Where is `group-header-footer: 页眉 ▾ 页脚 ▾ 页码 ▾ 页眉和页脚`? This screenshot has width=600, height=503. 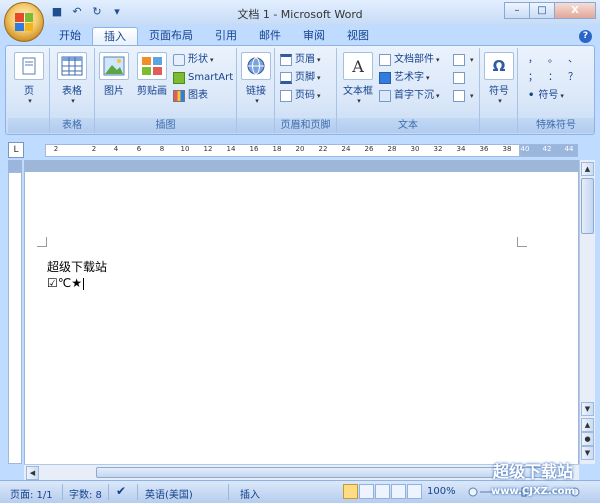 group-header-footer: 页眉 ▾ 页脚 ▾ 页码 ▾ 页眉和页脚 is located at coordinates (306, 90).